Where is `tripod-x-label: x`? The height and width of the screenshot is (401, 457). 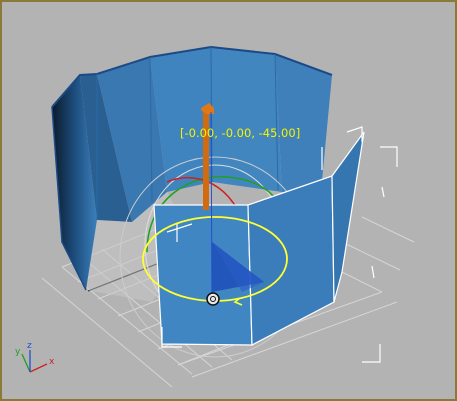
tripod-x-label: x is located at coordinates (52, 362).